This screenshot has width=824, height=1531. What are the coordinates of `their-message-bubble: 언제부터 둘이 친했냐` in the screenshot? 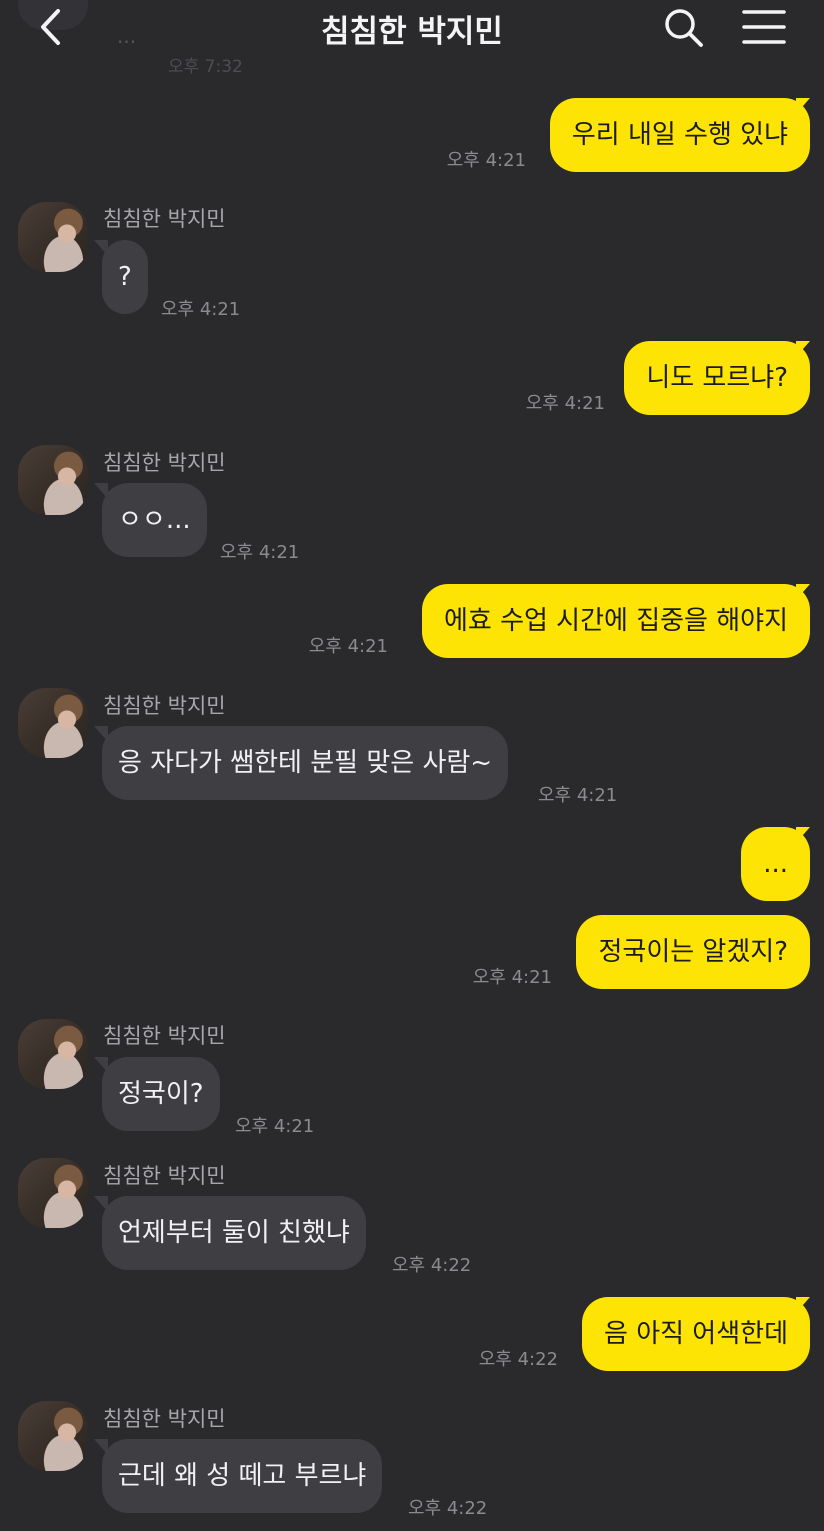 It's located at (234, 1233).